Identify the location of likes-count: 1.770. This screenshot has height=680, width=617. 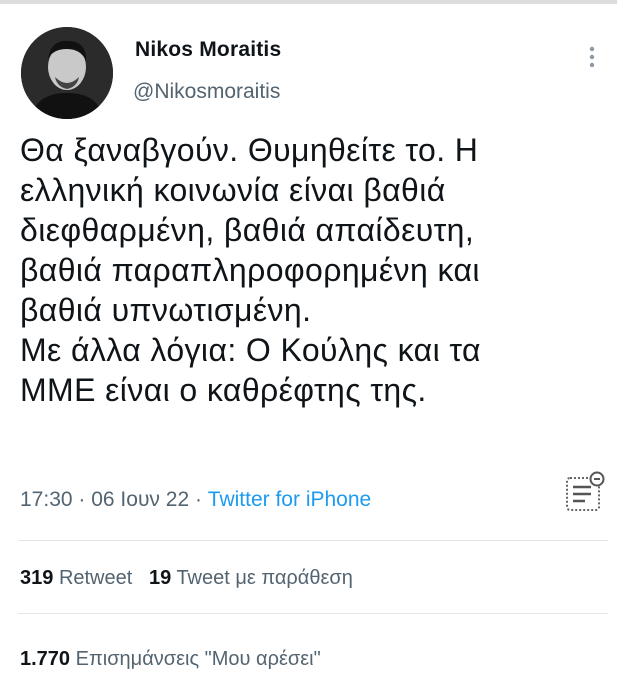
(45, 659).